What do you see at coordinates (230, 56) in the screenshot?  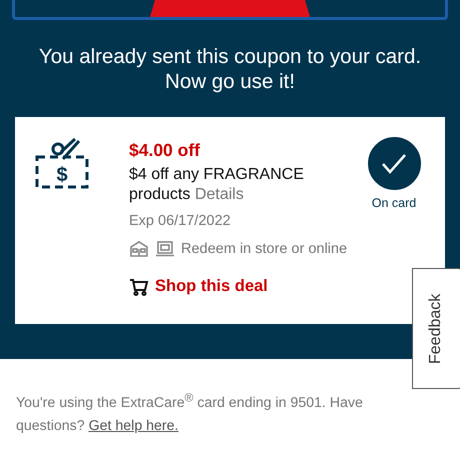 I see `confirmation-message: You already sent this coupon to your card.` at bounding box center [230, 56].